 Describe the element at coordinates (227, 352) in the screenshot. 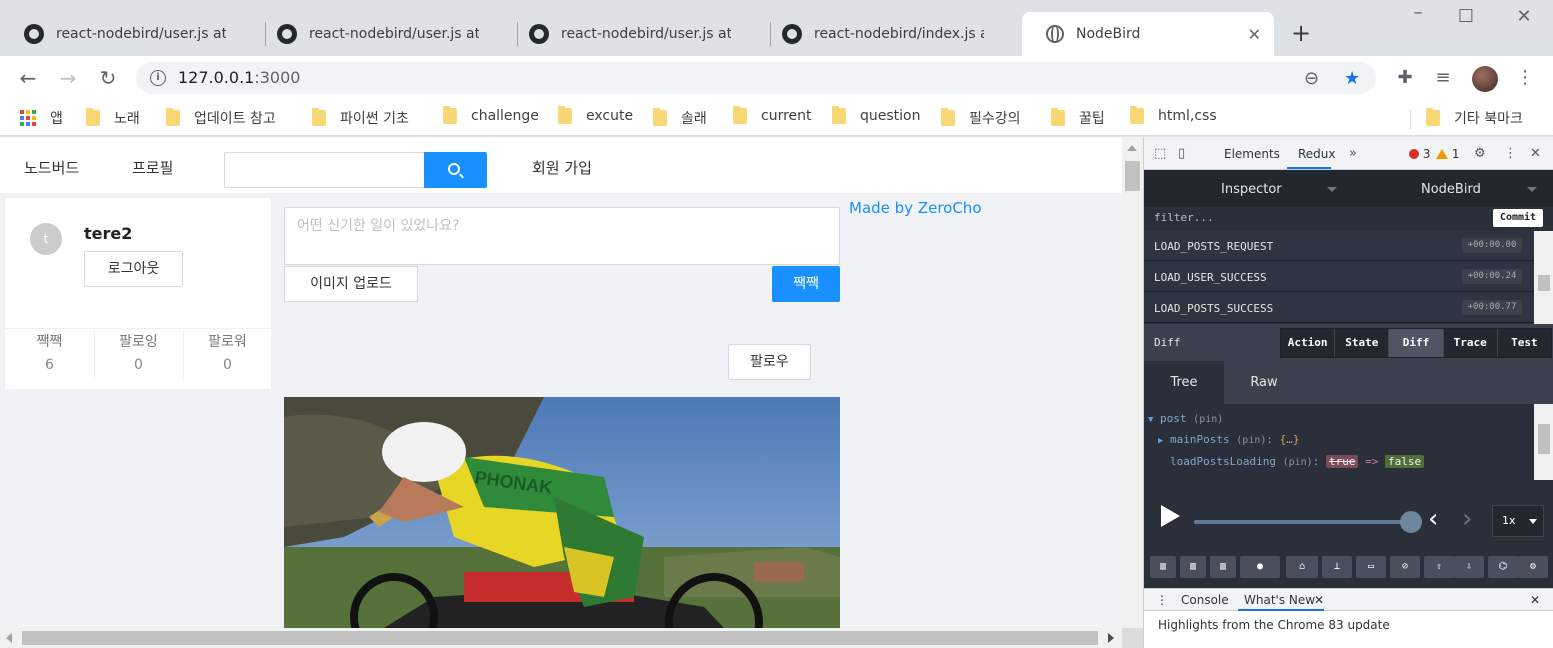

I see `stat-followers: 팔로워 0` at that location.